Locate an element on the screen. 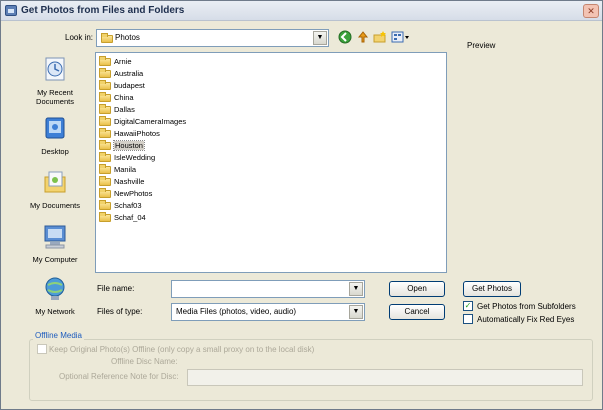  window-title: Get Photos from Files and Folders is located at coordinates (103, 10).